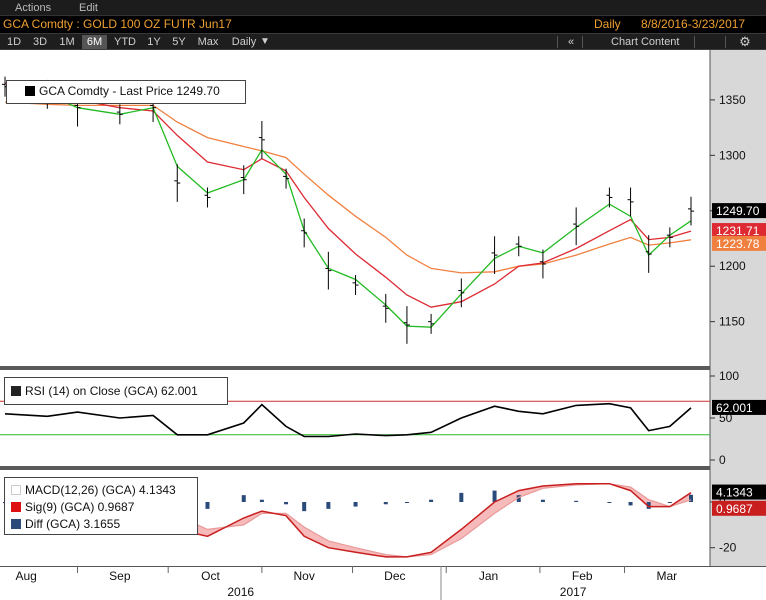 This screenshot has height=600, width=766. What do you see at coordinates (383, 566) in the screenshot?
I see `x-axis-line` at bounding box center [383, 566].